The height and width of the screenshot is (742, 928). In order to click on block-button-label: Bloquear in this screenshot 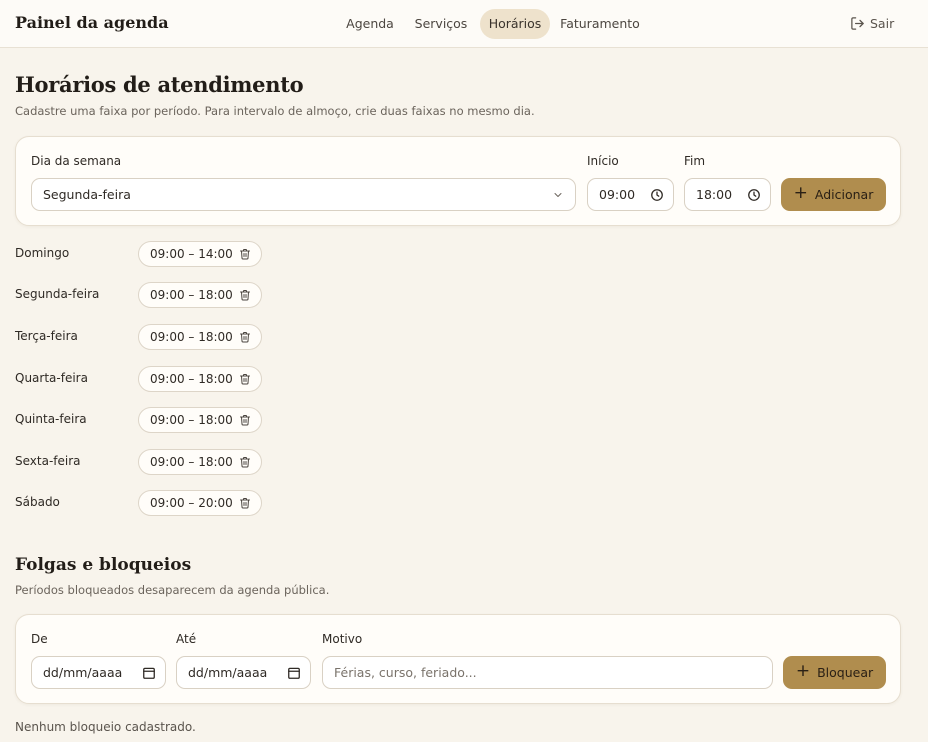, I will do `click(845, 672)`.